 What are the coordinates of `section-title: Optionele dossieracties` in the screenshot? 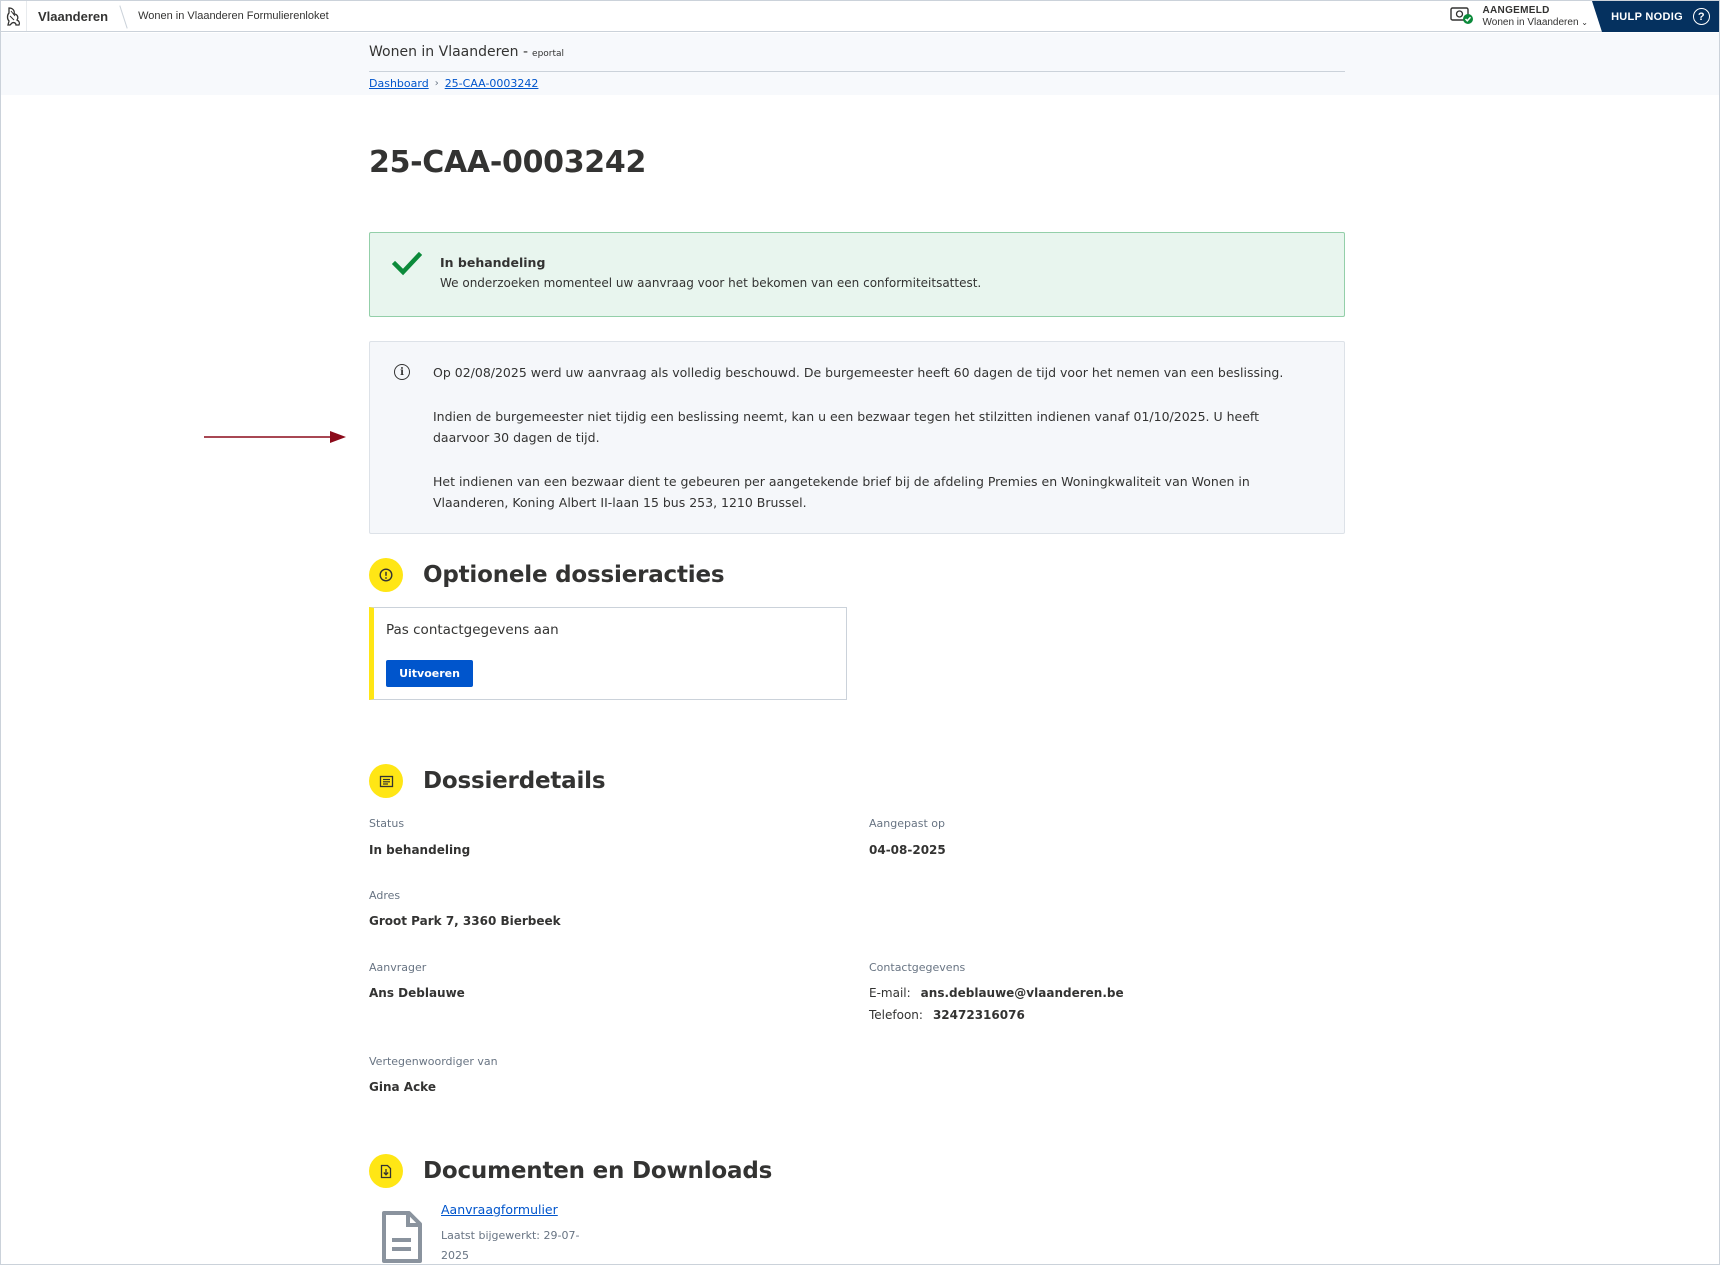 It's located at (574, 575).